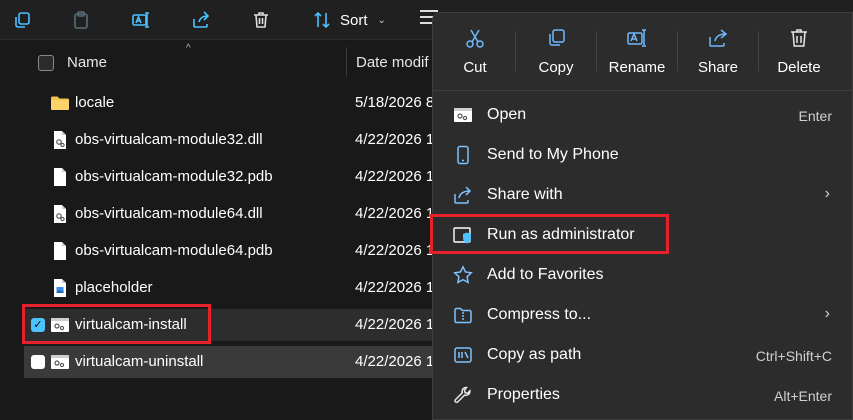 The image size is (853, 420). Describe the element at coordinates (463, 155) in the screenshot. I see `phone-icon` at that location.